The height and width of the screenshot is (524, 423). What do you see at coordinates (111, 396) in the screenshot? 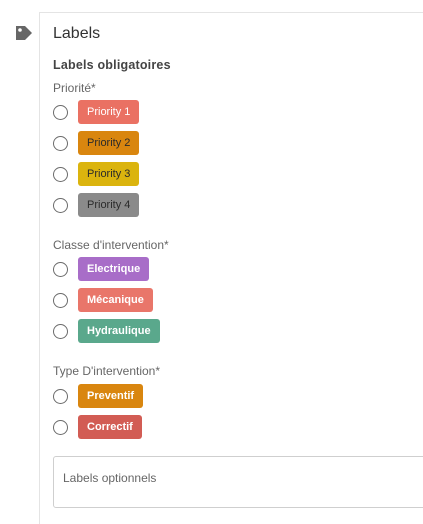
I see `label-chip-preventif: Preventif` at bounding box center [111, 396].